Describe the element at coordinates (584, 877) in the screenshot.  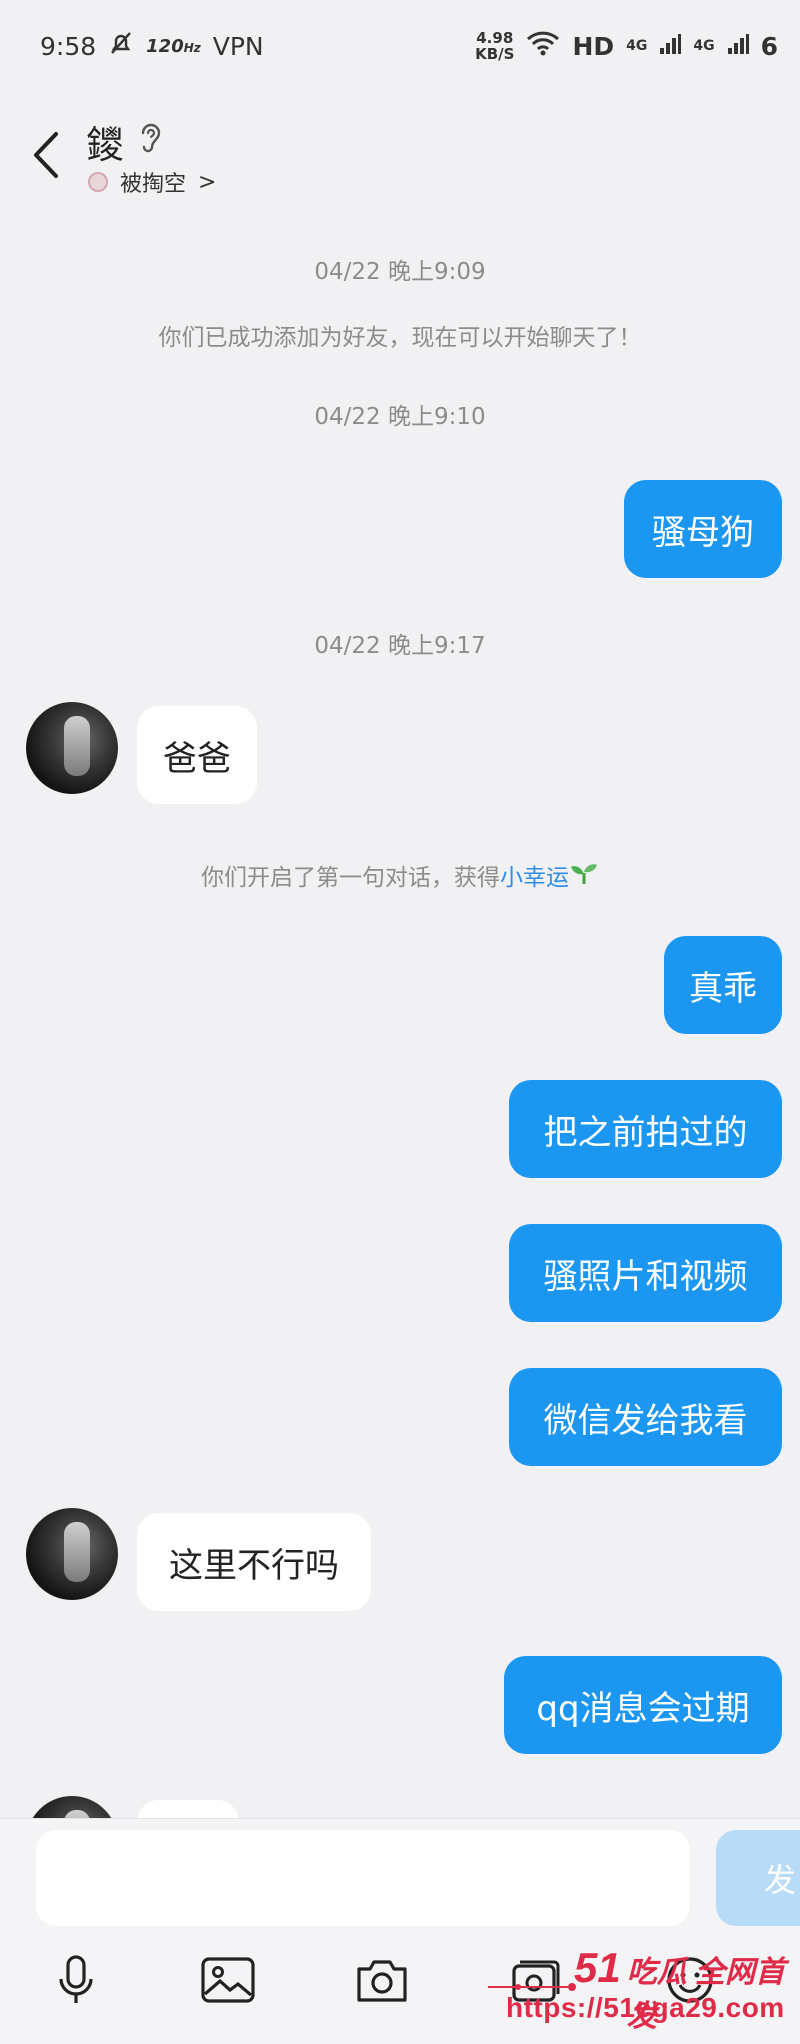
I see `sprout-icon` at that location.